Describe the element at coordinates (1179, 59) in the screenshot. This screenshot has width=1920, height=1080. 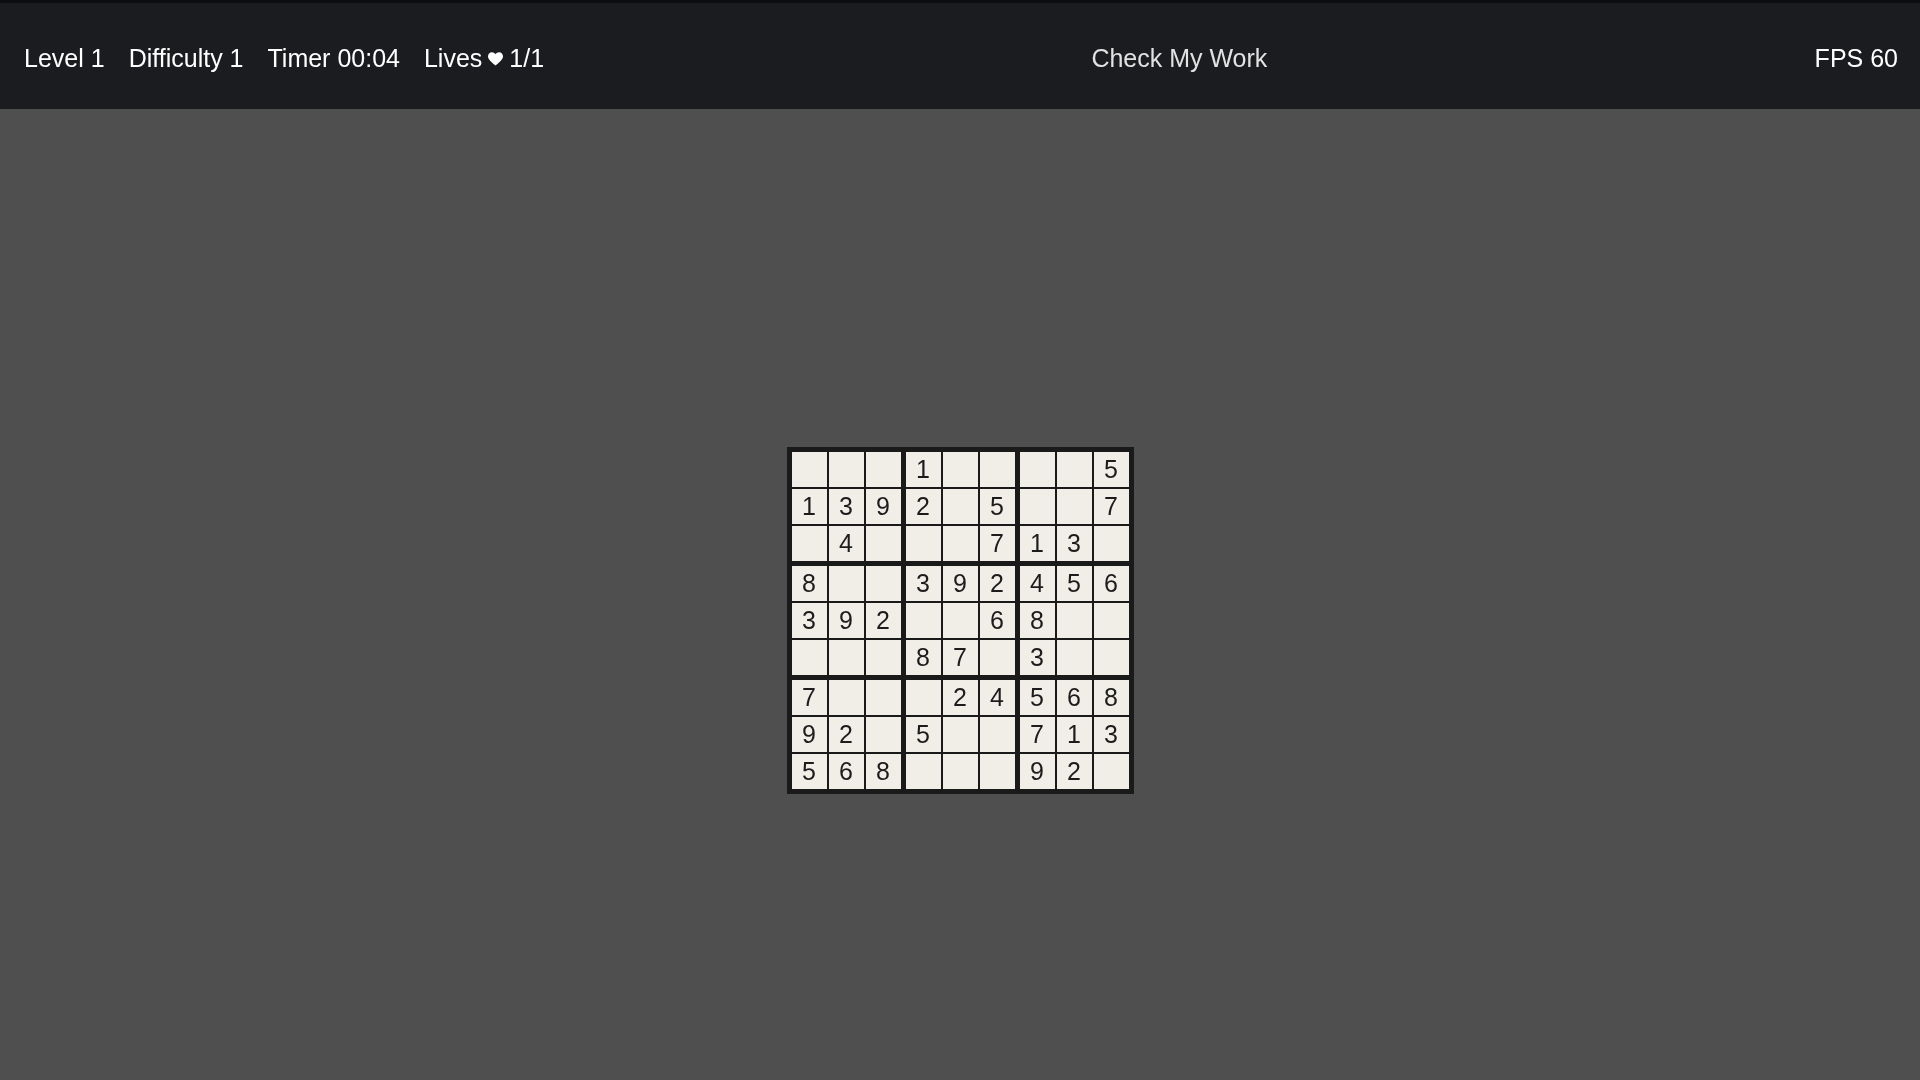
I see `check-my-work-button: Check My Work` at that location.